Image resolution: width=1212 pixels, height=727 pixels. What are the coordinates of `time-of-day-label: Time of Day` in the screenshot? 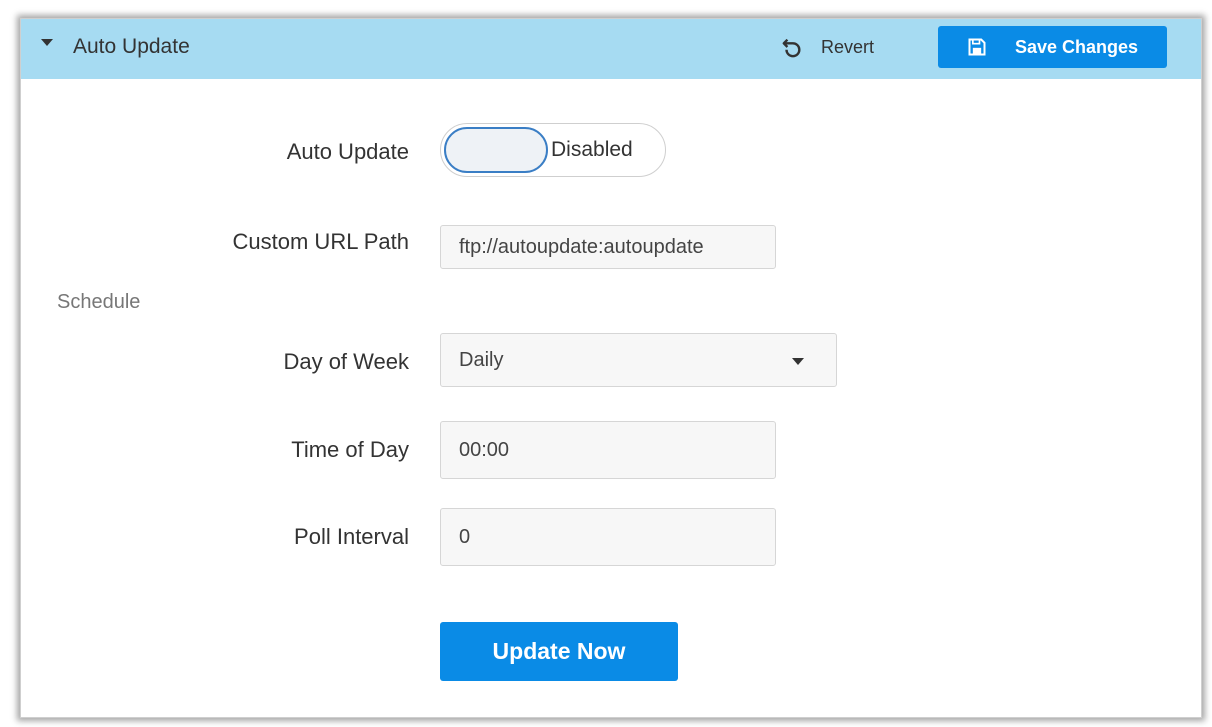 It's located at (350, 449).